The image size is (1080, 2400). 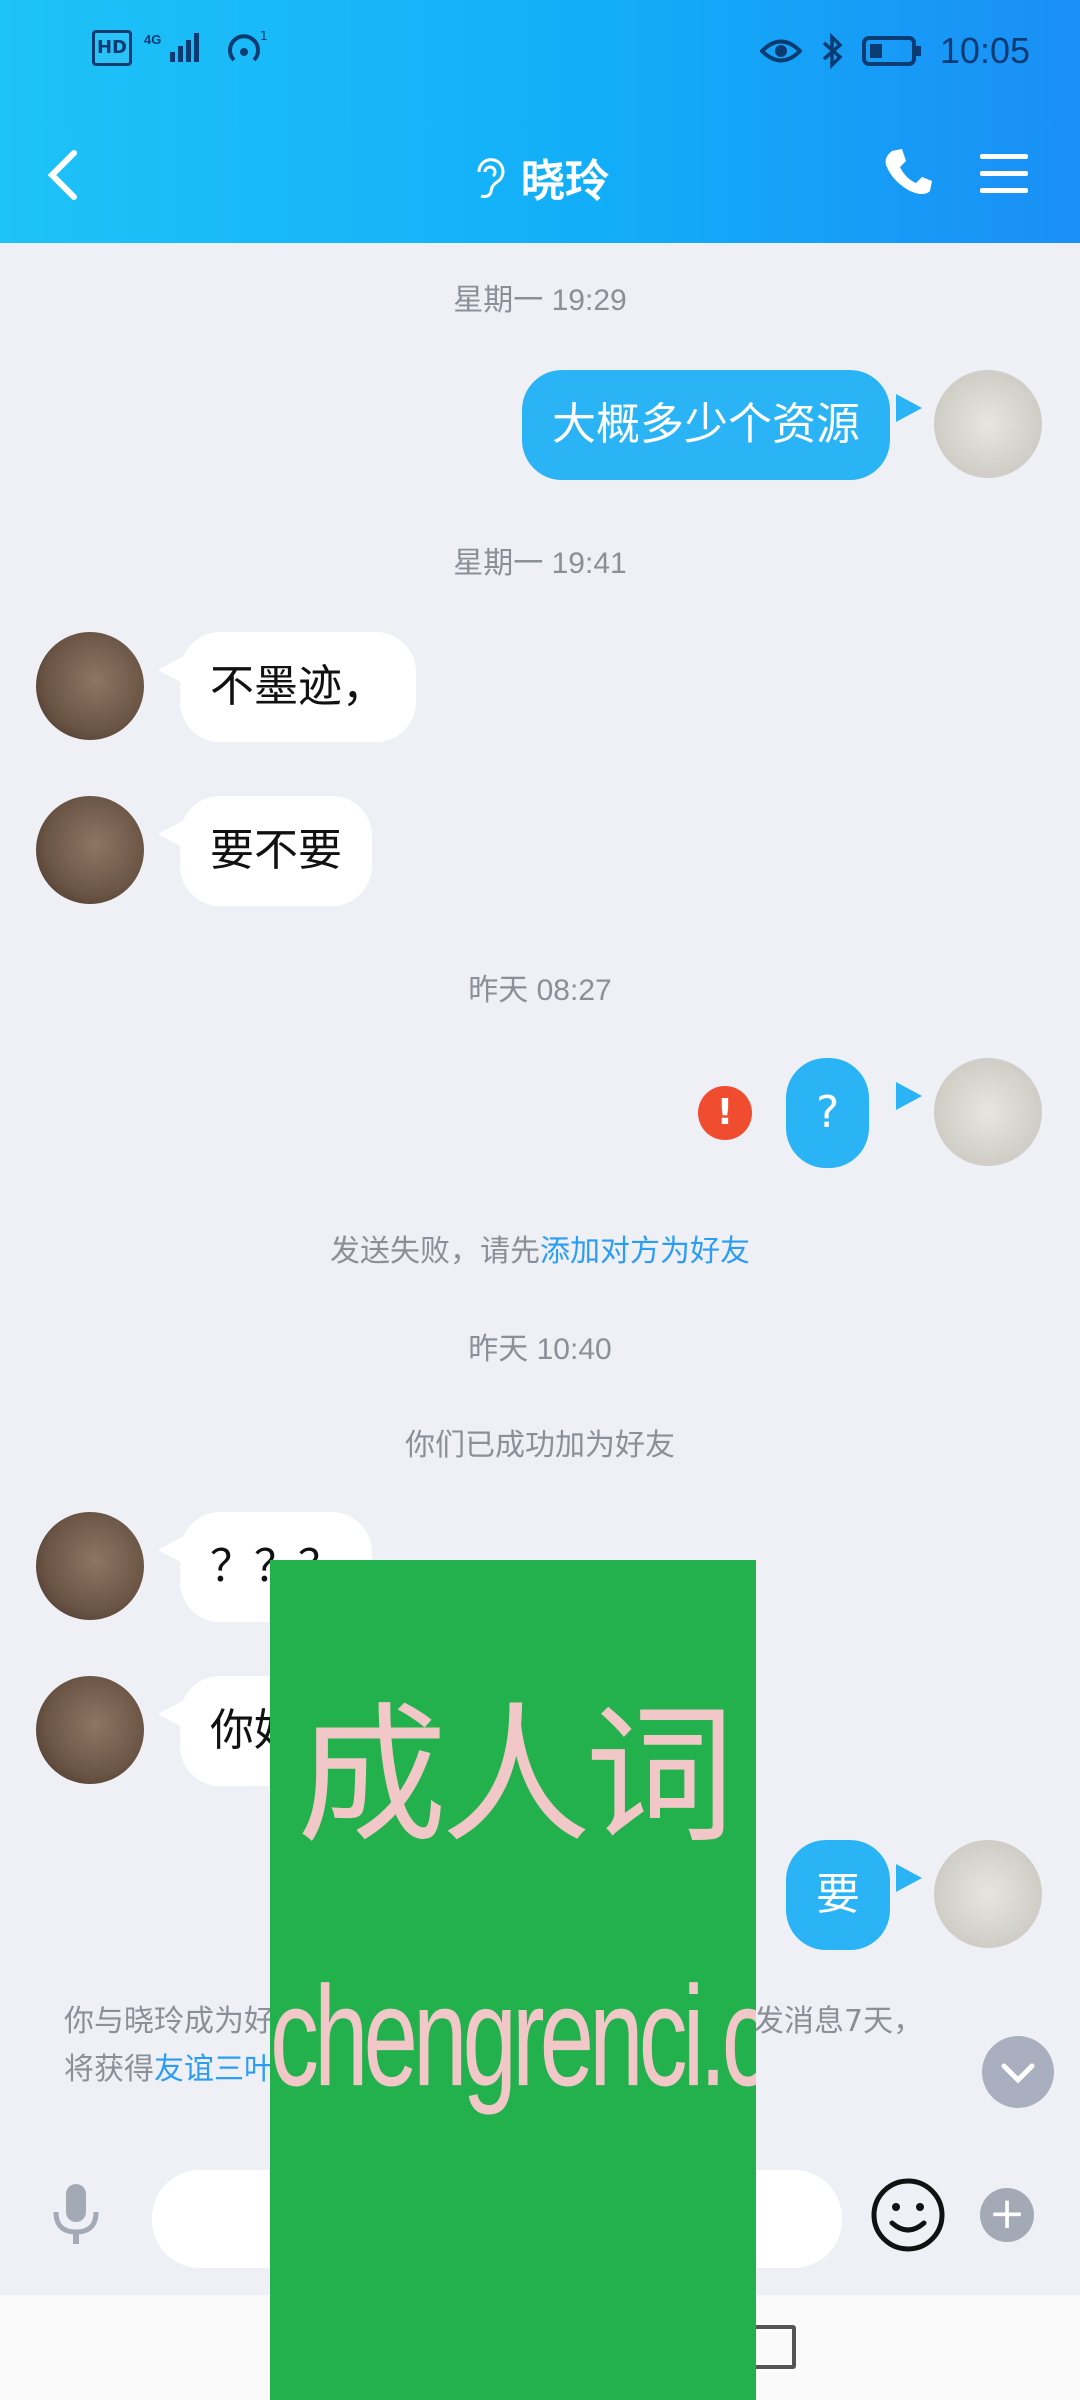 I want to click on notice-line-2-start: 将获得, so click(x=109, y=2069).